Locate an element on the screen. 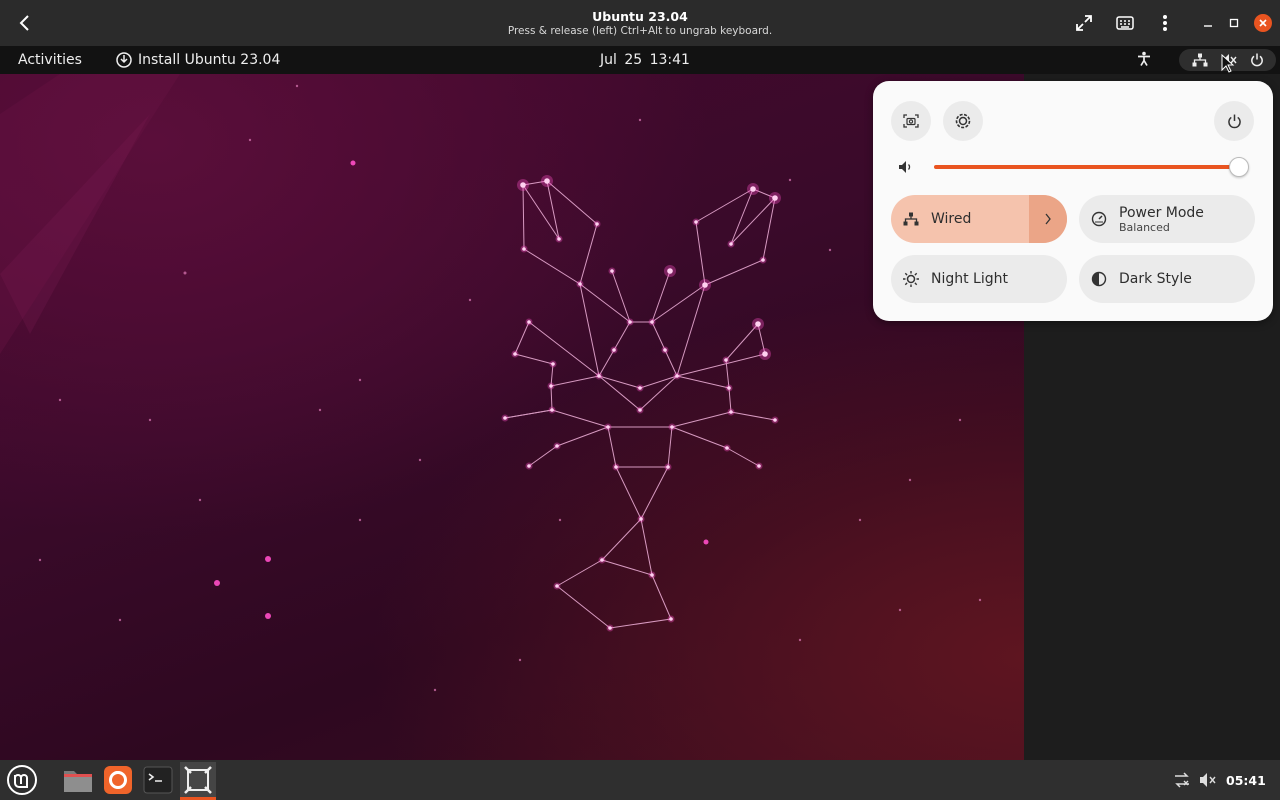 This screenshot has width=1280, height=800. maximize-button is located at coordinates (1234, 23).